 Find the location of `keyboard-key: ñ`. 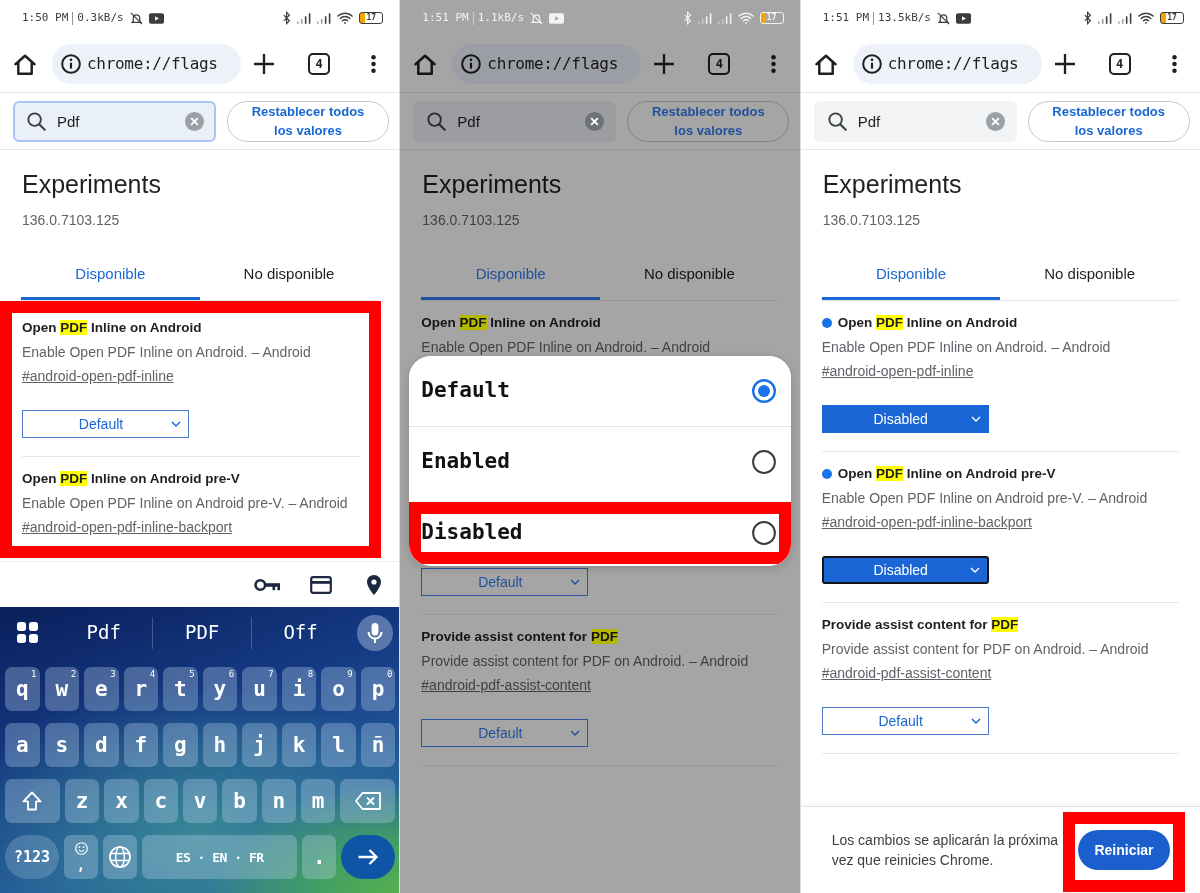

keyboard-key: ñ is located at coordinates (378, 745).